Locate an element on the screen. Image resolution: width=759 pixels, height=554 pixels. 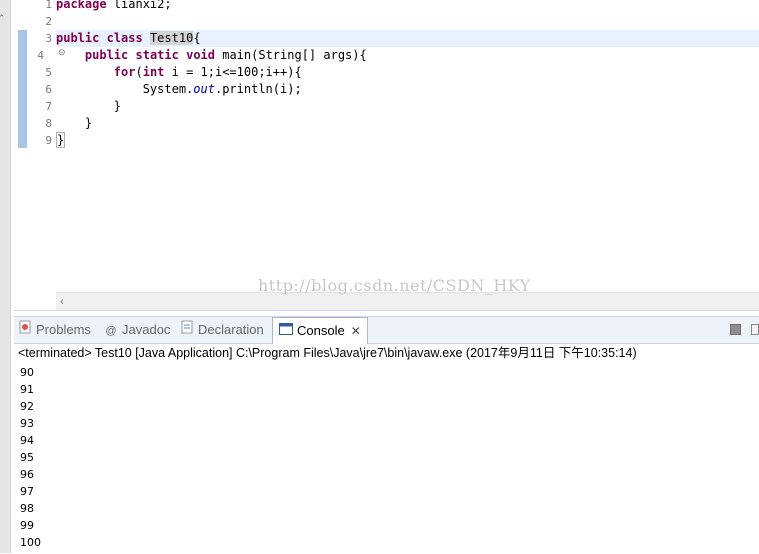
keyword: for is located at coordinates (124, 72).